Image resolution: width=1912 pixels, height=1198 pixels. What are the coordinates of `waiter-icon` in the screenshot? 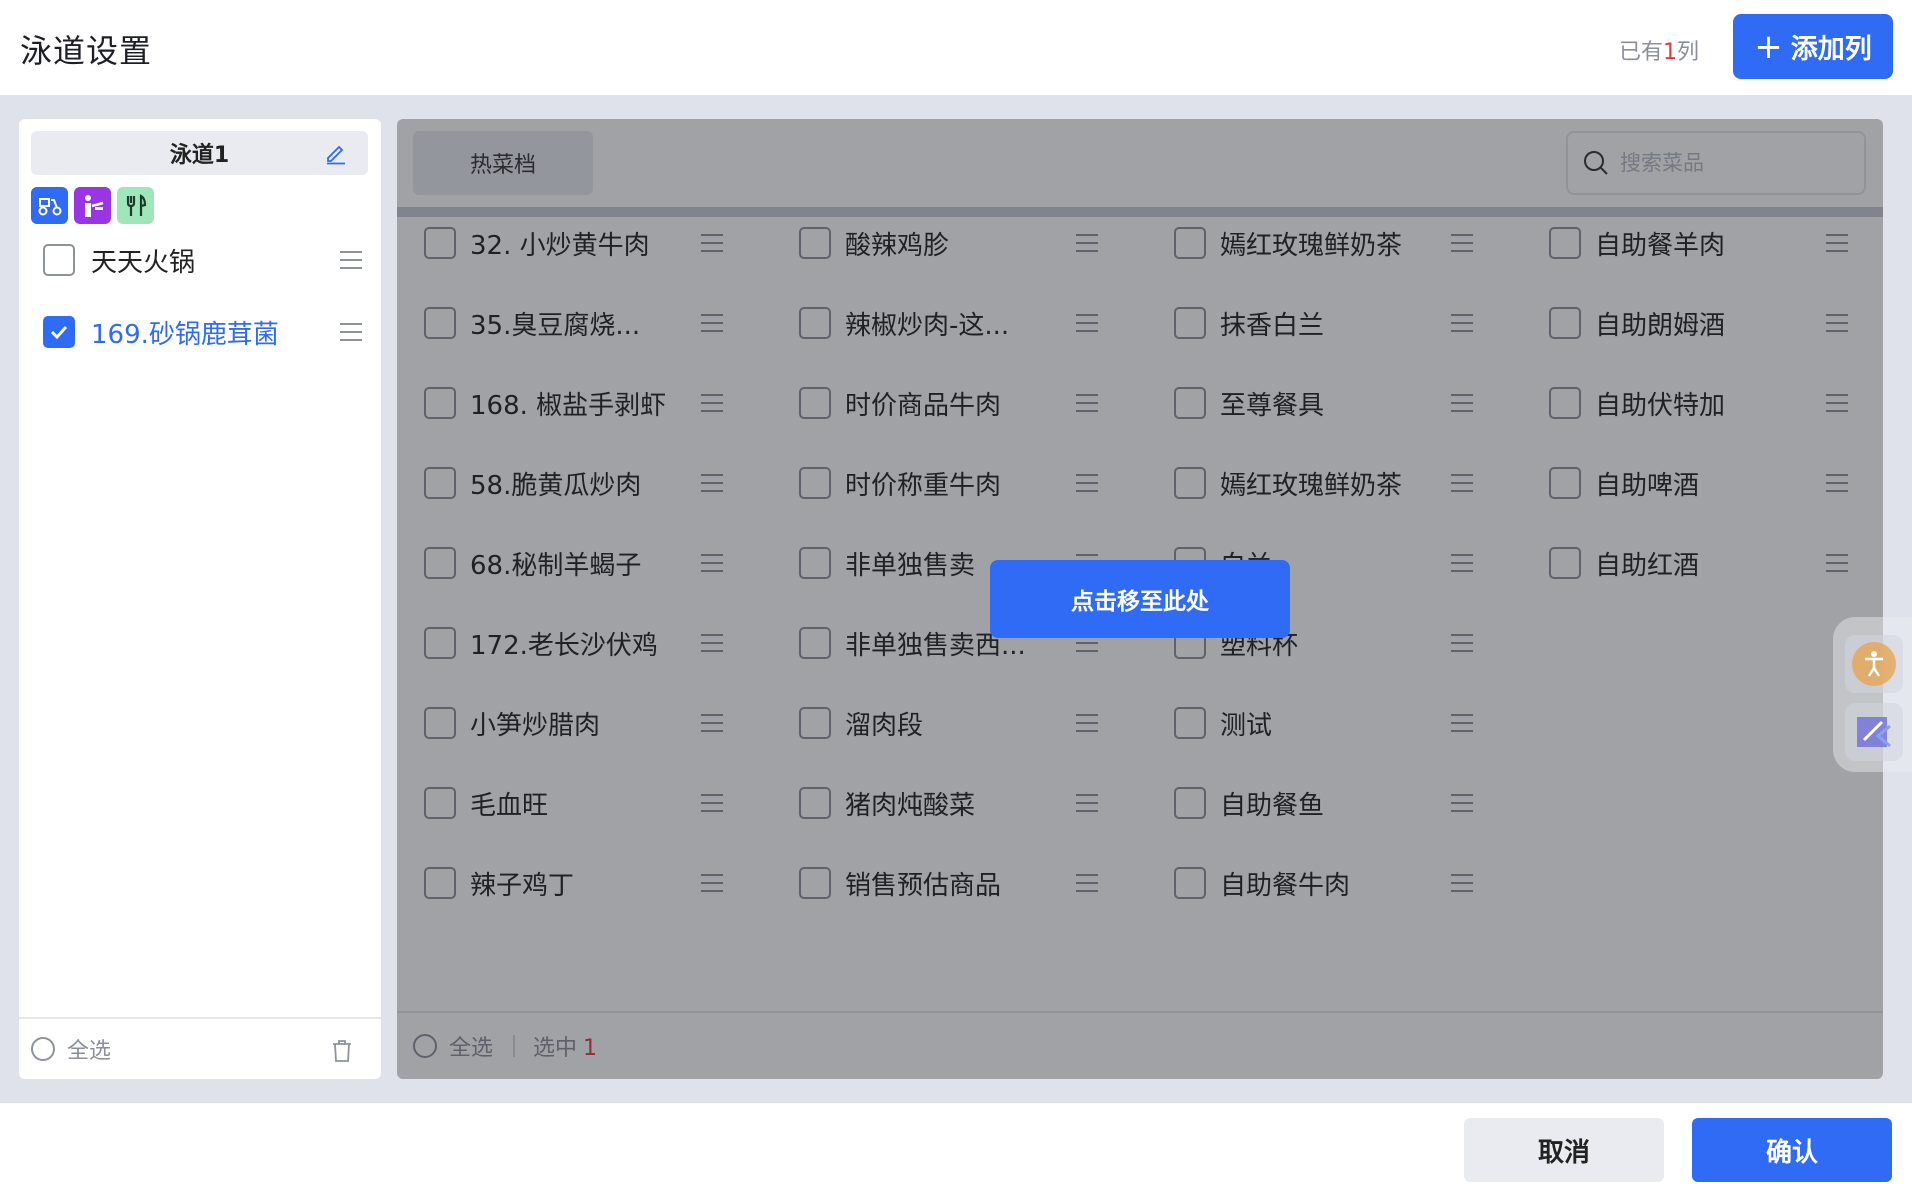 It's located at (92, 205).